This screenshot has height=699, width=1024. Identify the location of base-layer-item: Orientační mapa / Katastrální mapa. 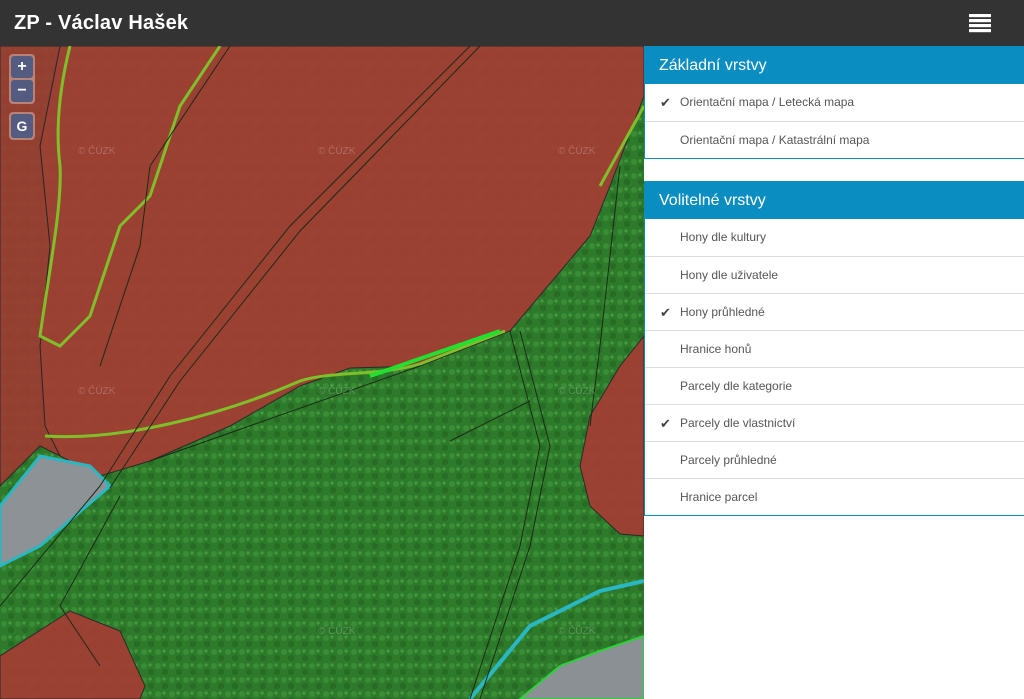
(834, 139).